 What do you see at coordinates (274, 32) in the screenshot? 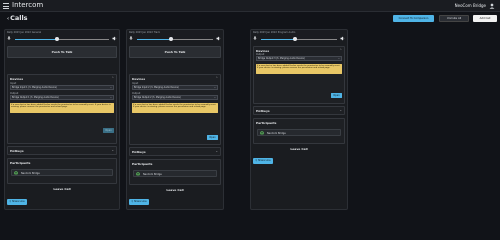
I see `call-title: Rally 2023 Jan 2022 Program Audio` at bounding box center [274, 32].